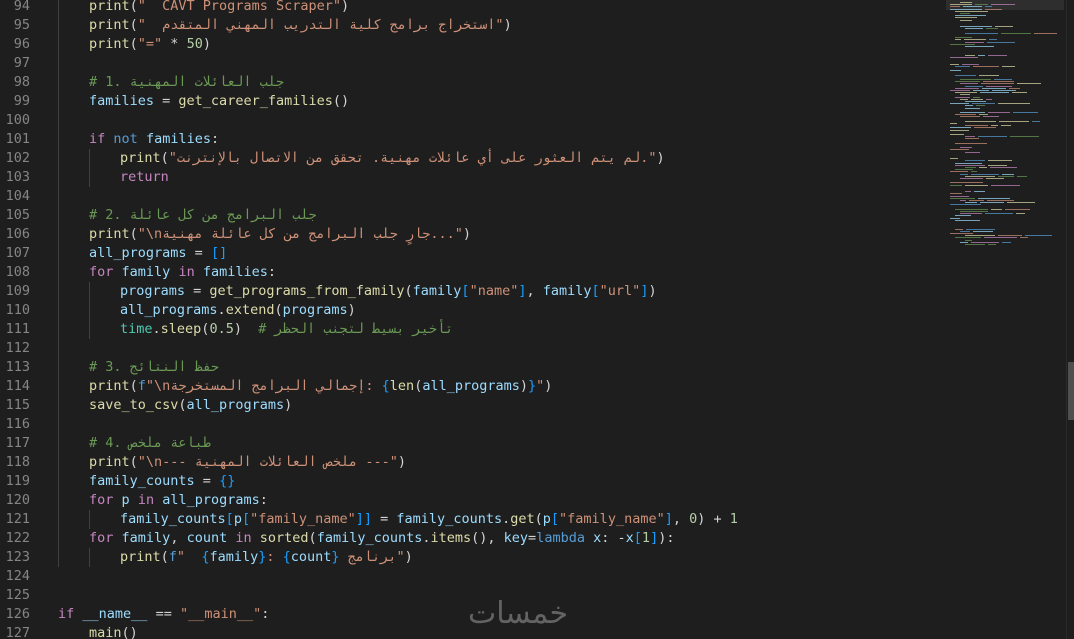  What do you see at coordinates (426, 538) in the screenshot?
I see `code-token: .` at bounding box center [426, 538].